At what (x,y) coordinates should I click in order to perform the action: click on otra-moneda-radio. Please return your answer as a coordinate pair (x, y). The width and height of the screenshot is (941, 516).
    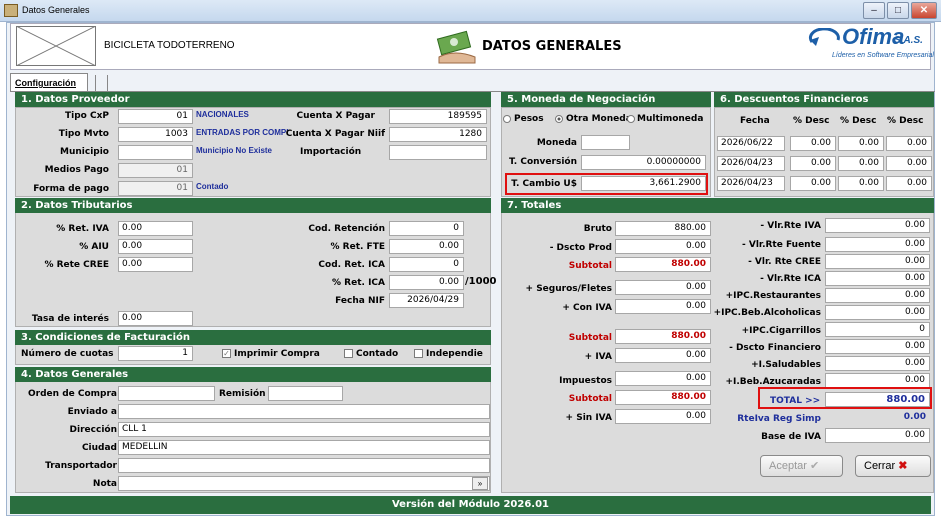
    Looking at the image, I should click on (559, 119).